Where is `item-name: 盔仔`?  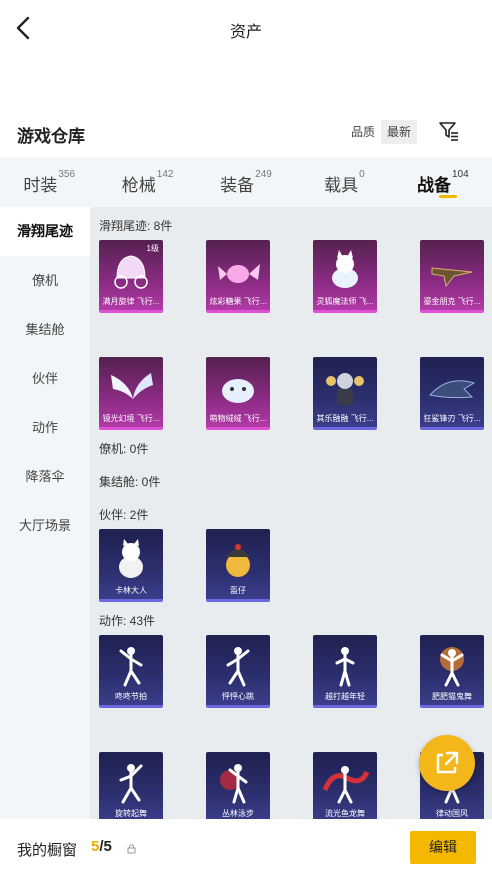 item-name: 盔仔 is located at coordinates (238, 590).